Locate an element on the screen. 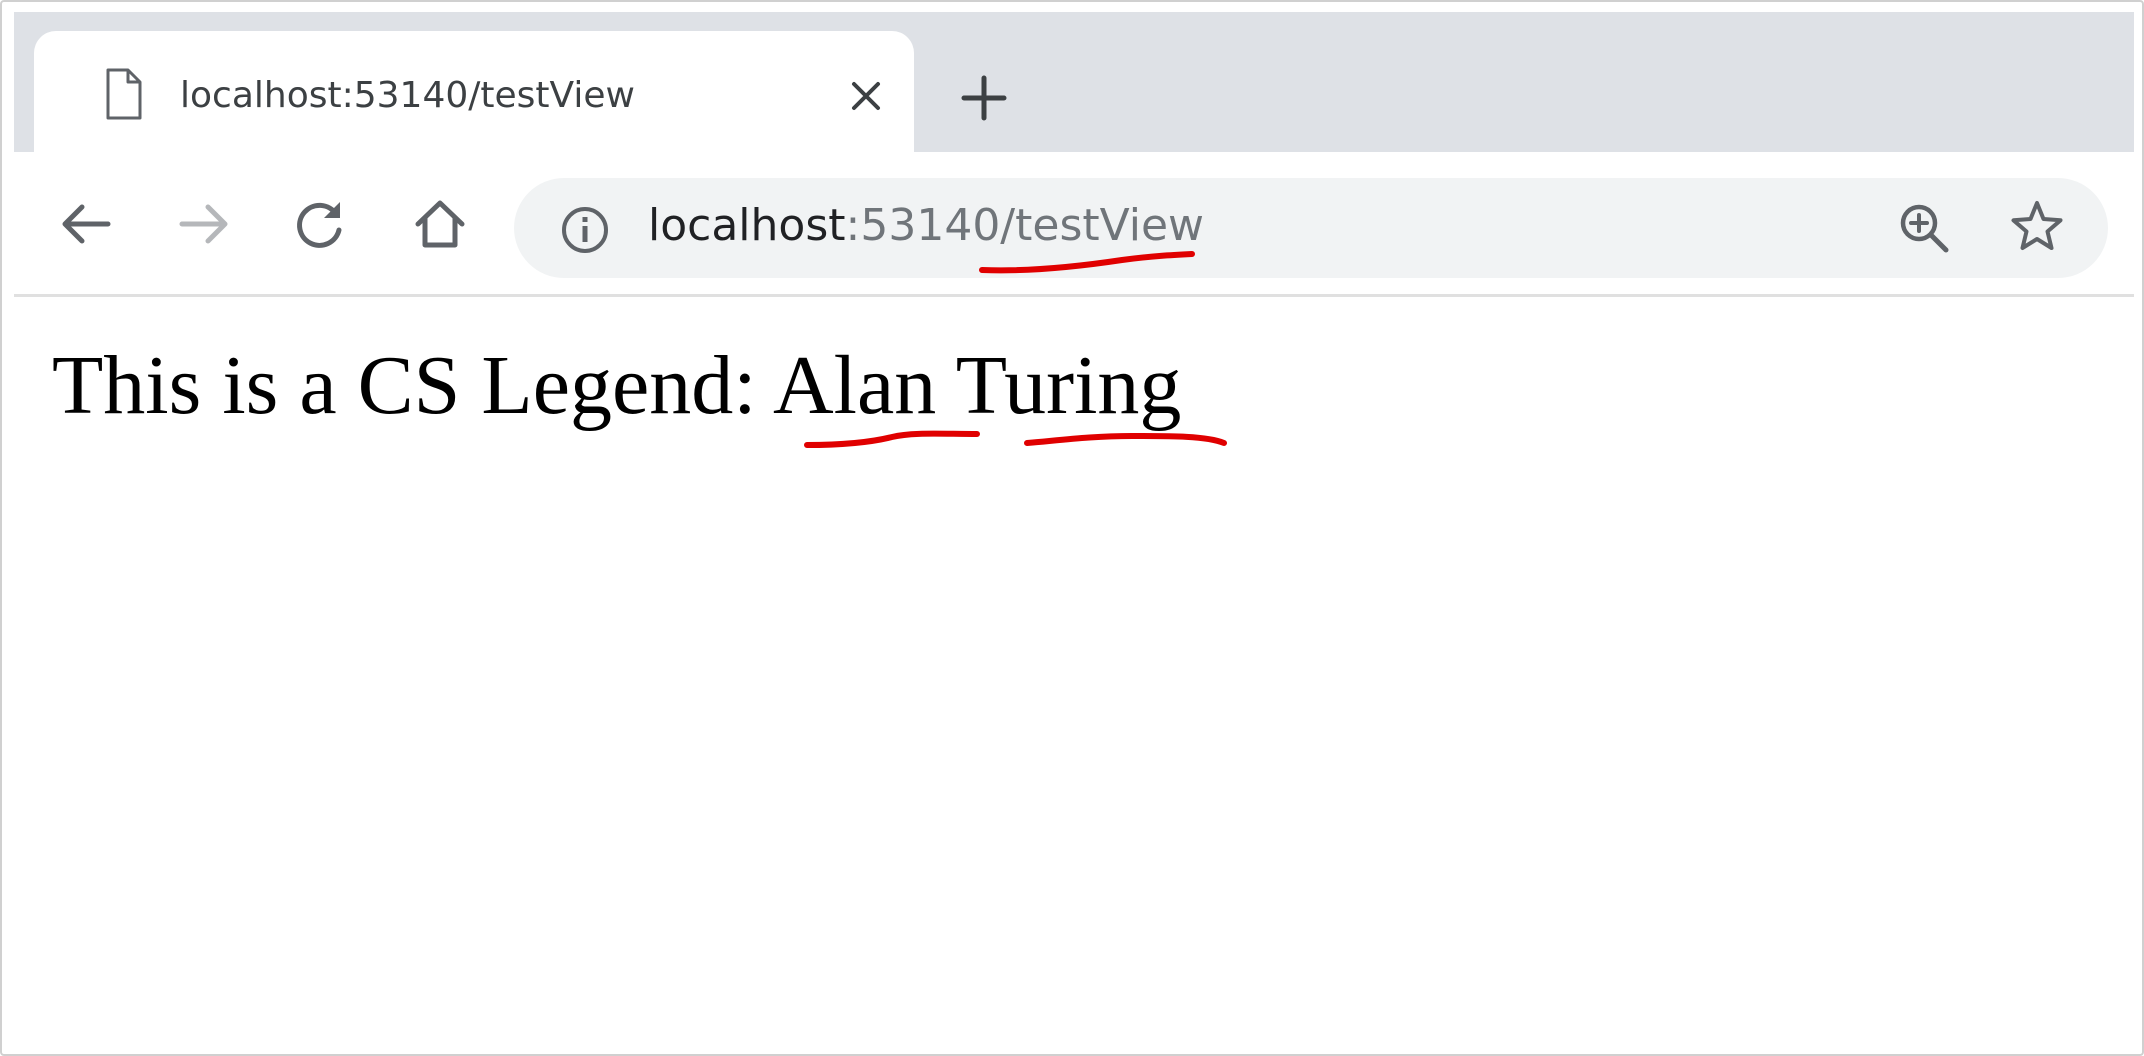 The height and width of the screenshot is (1056, 2144). close-icon is located at coordinates (866, 96).